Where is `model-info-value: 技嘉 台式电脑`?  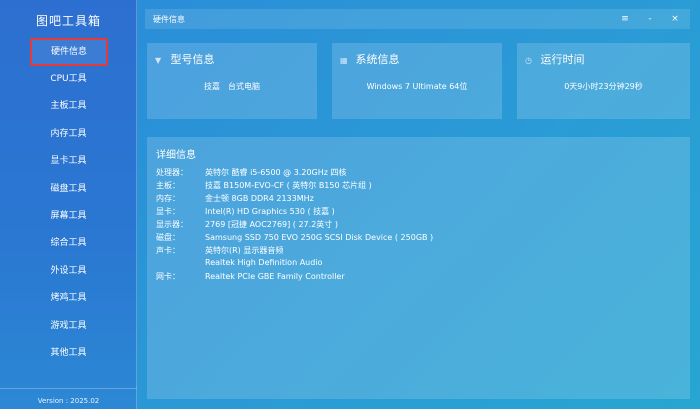
model-info-value: 技嘉 台式电脑 is located at coordinates (232, 86).